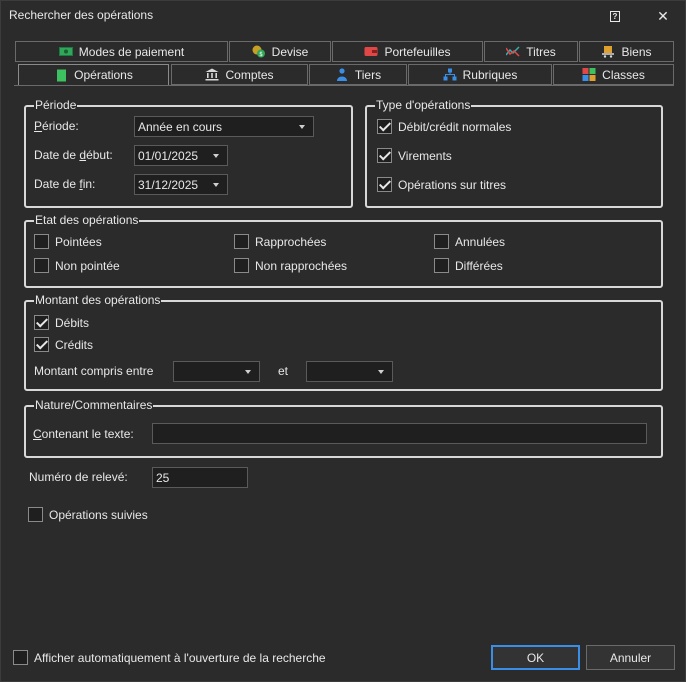 Image resolution: width=686 pixels, height=682 pixels. I want to click on annulees-checkbox: Annulées, so click(469, 241).